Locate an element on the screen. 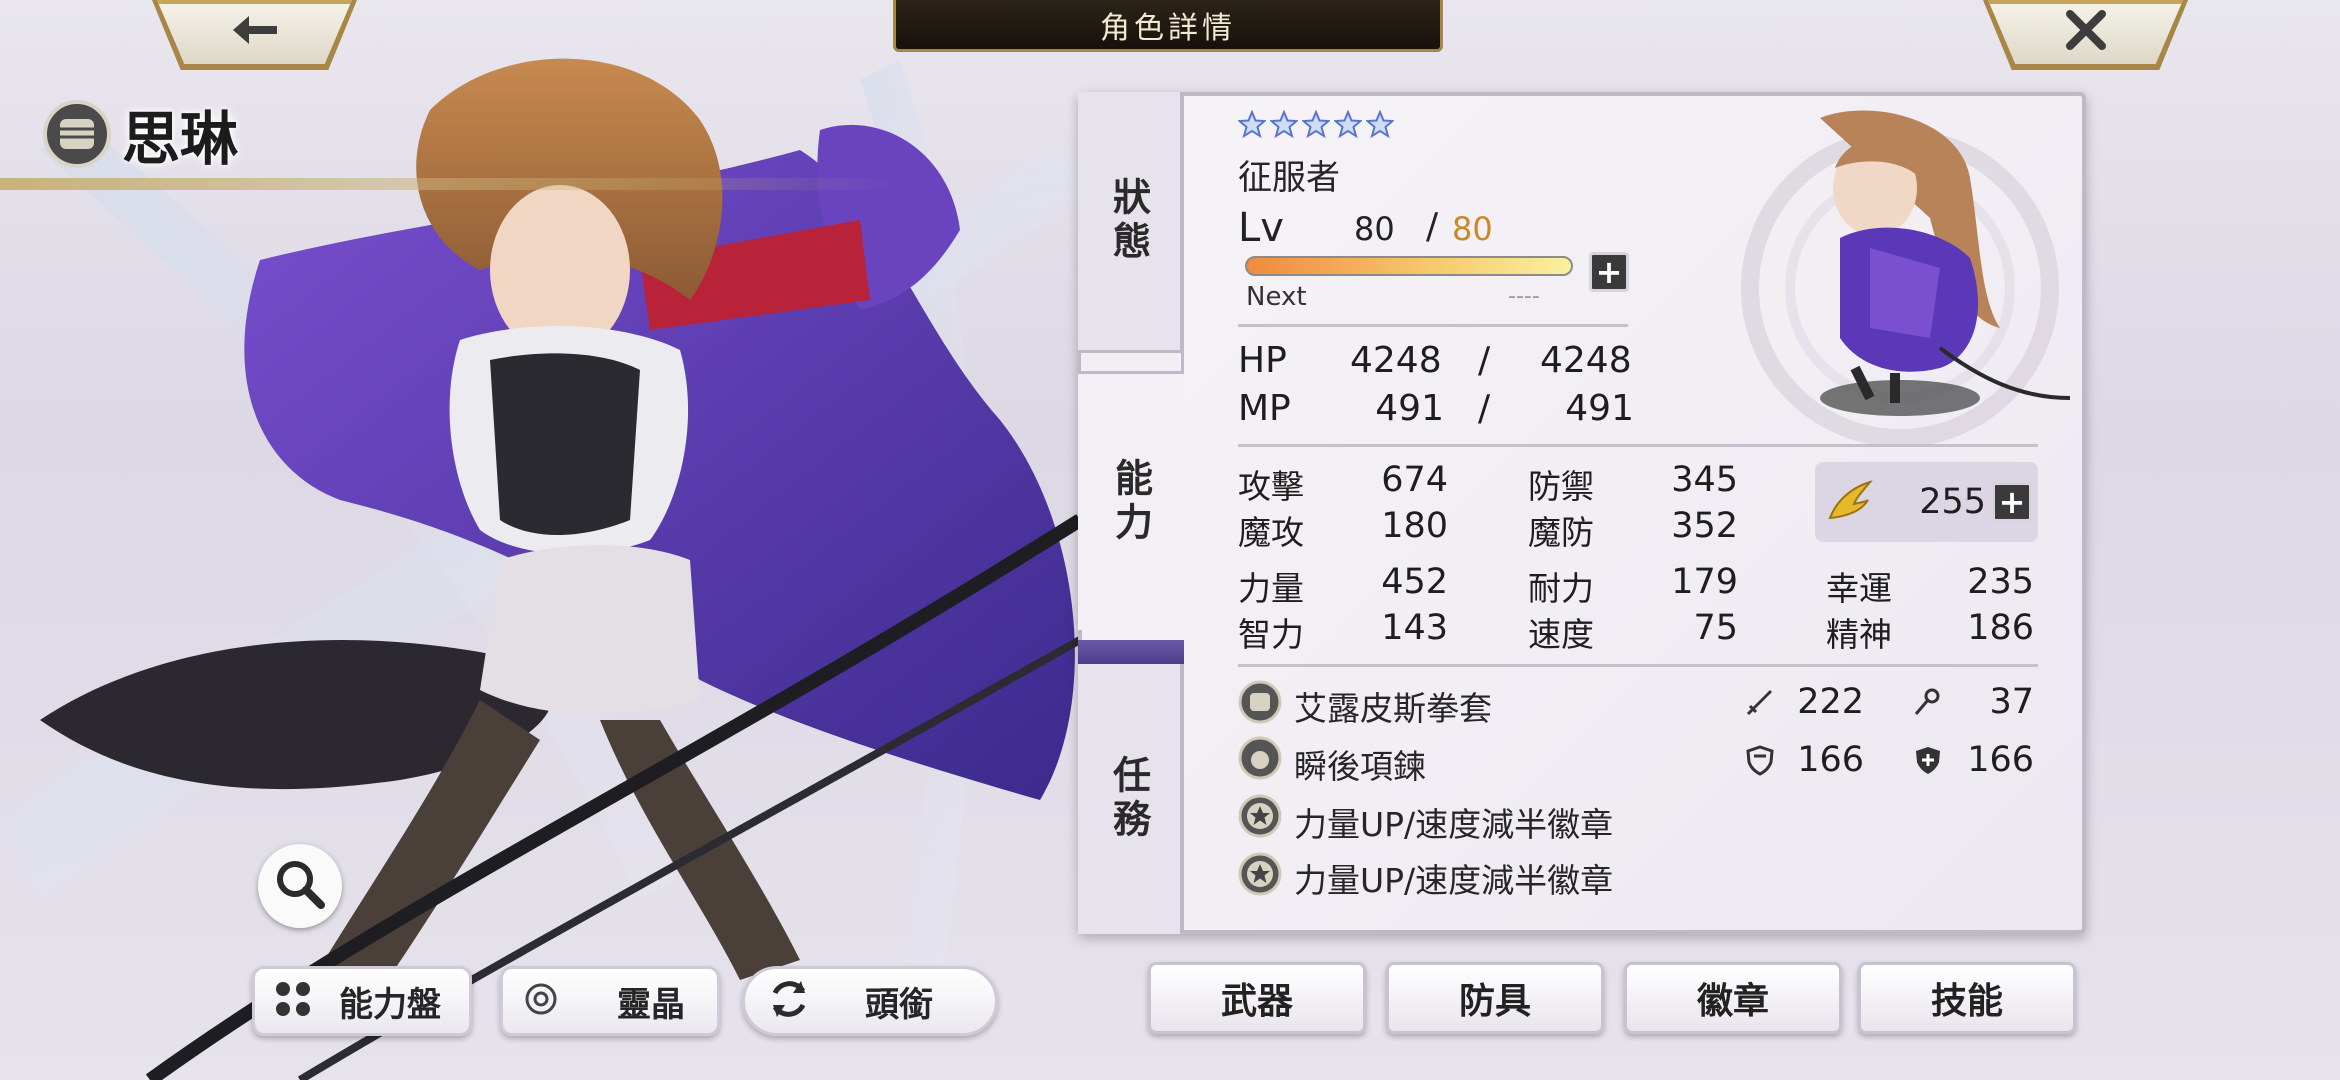 The image size is (2340, 1080). close-icon is located at coordinates (2086, 32).